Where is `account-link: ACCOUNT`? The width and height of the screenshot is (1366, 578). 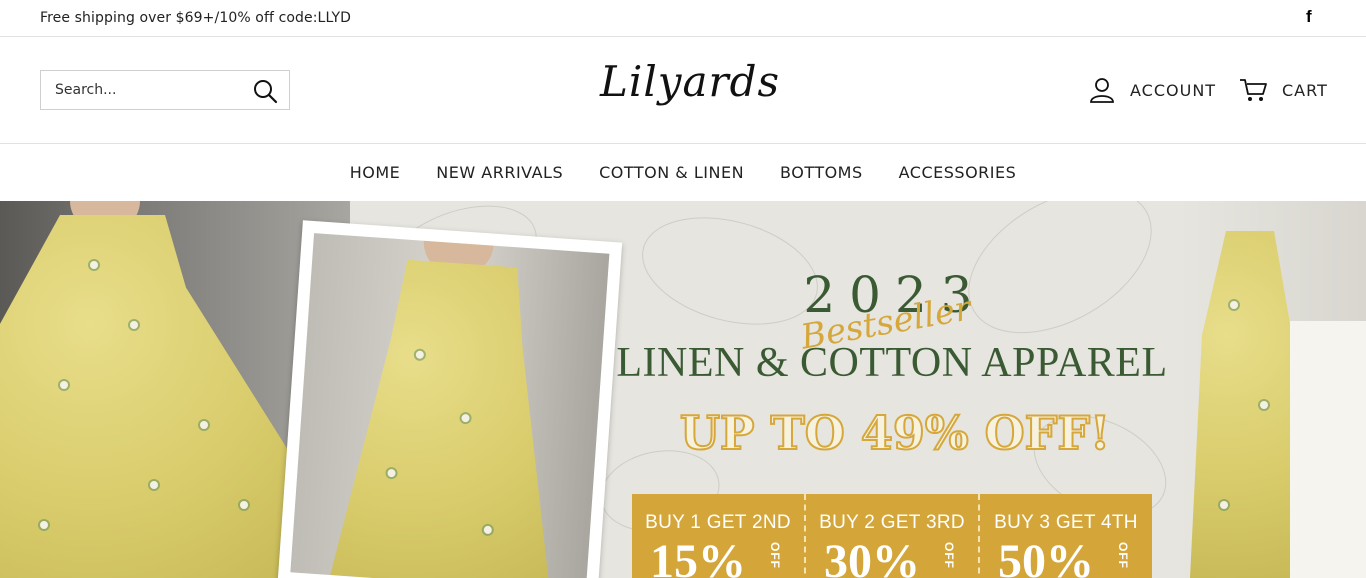
account-link: ACCOUNT is located at coordinates (1152, 90).